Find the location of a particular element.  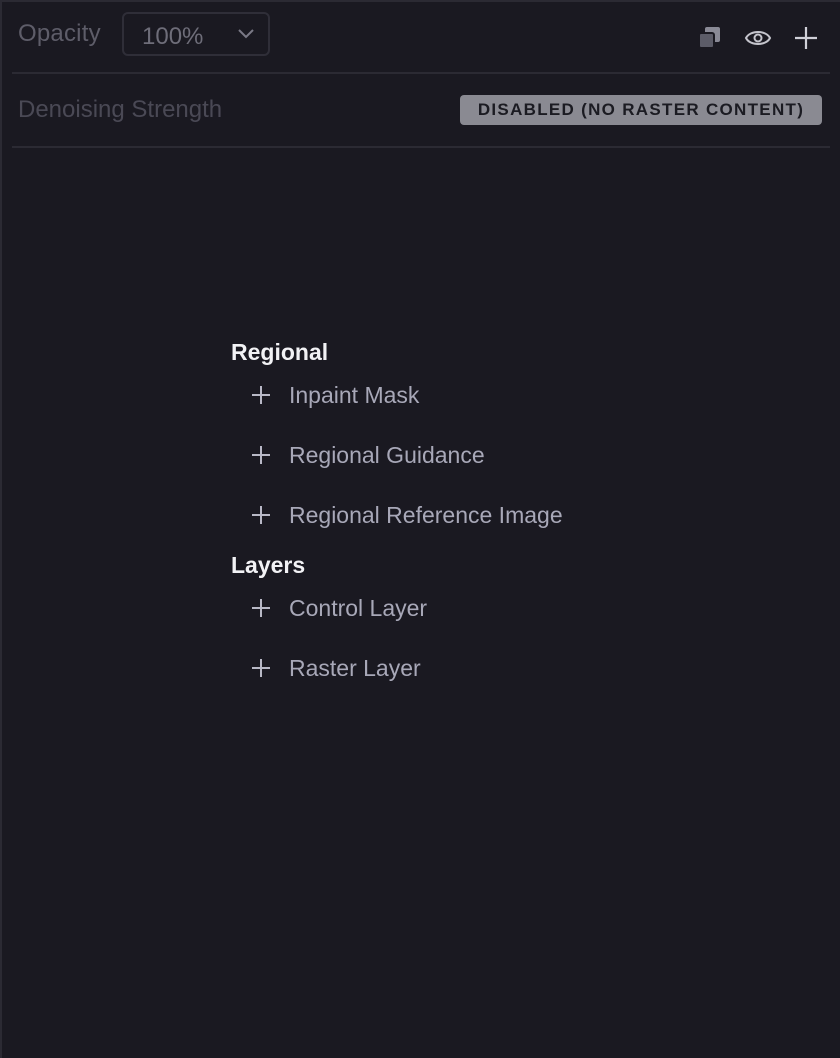

menu-item-label: Inpaint Mask is located at coordinates (354, 394).